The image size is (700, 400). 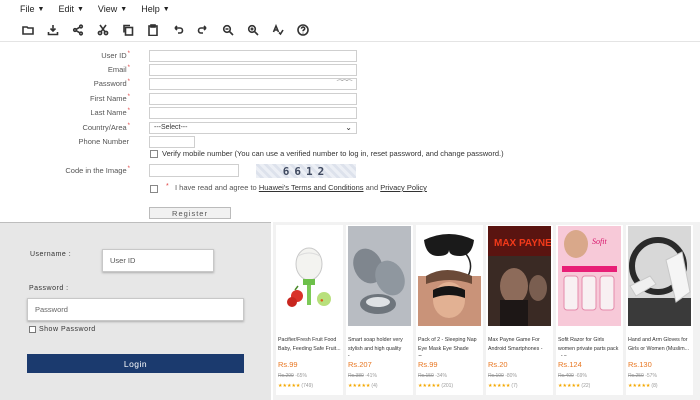 What do you see at coordinates (253, 70) in the screenshot?
I see `email-input` at bounding box center [253, 70].